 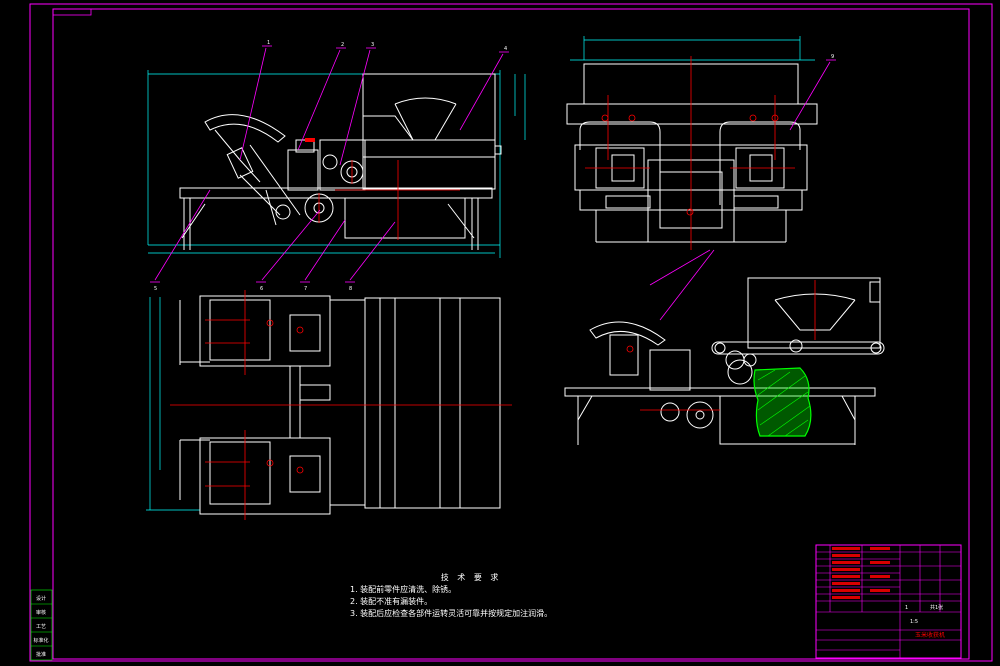 I want to click on balloon-5: 5, so click(x=155, y=289).